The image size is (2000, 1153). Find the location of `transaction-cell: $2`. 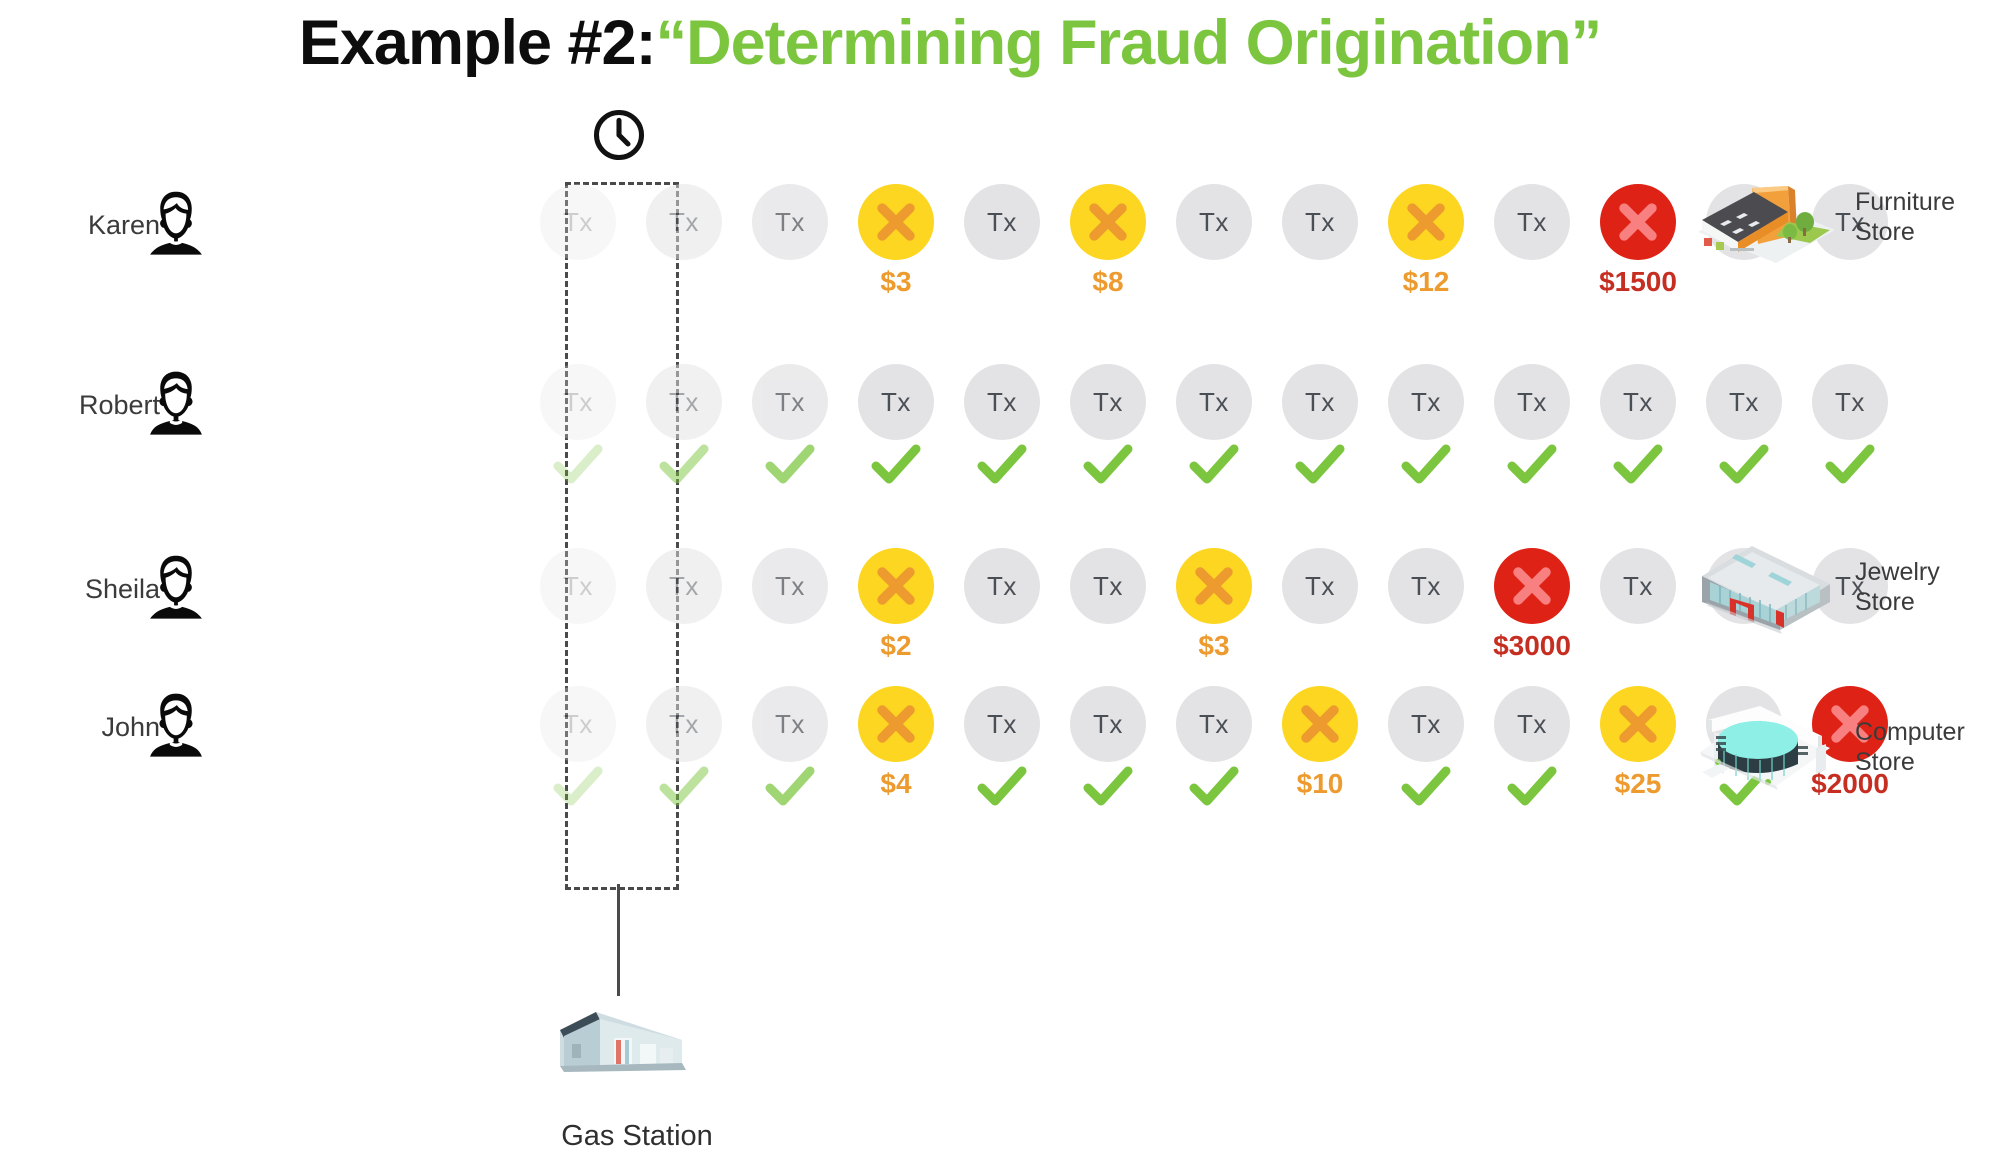

transaction-cell: $2 is located at coordinates (896, 604).